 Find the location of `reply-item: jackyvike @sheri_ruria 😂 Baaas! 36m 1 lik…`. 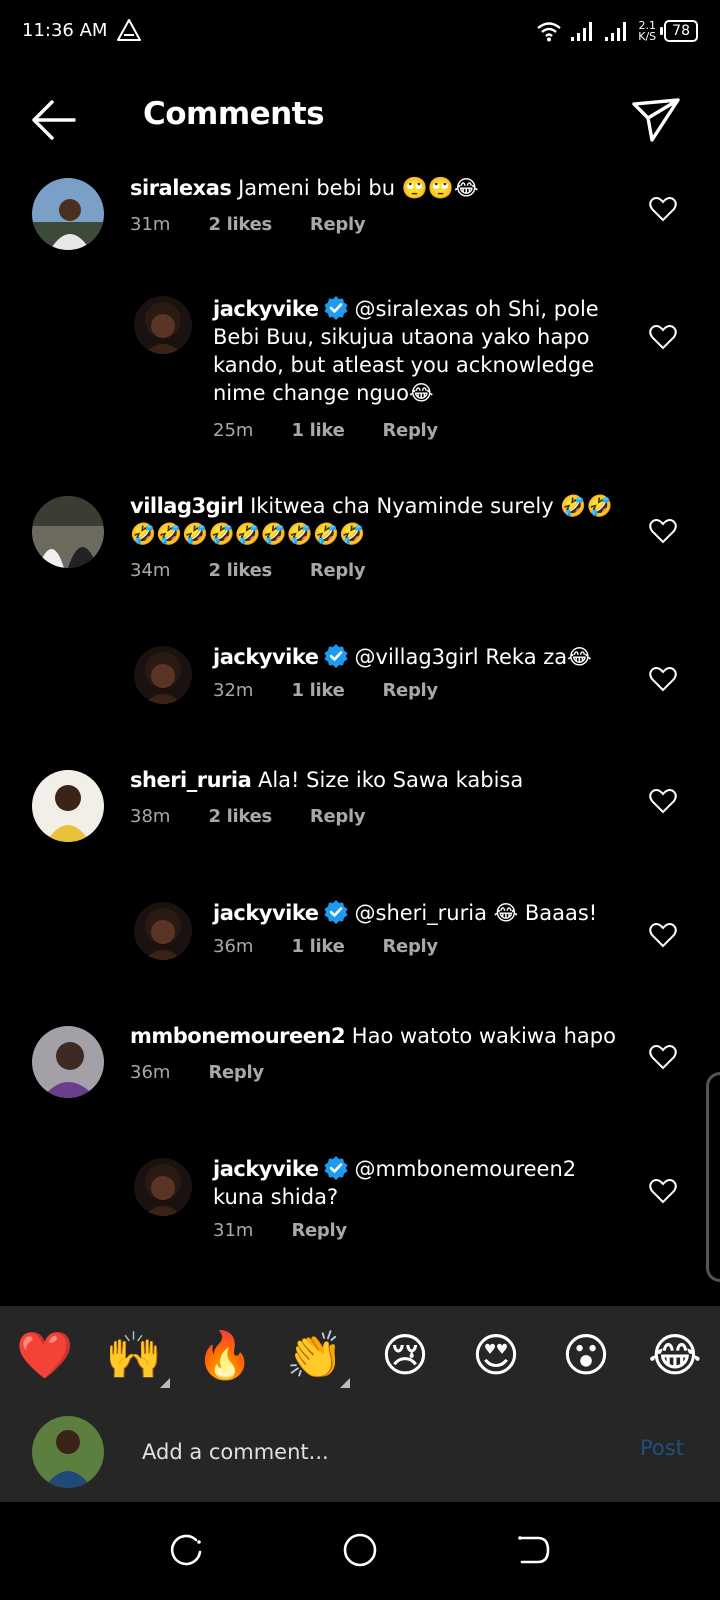

reply-item: jackyvike @sheri_ruria 😂 Baaas! 36m 1 lik… is located at coordinates (360, 940).